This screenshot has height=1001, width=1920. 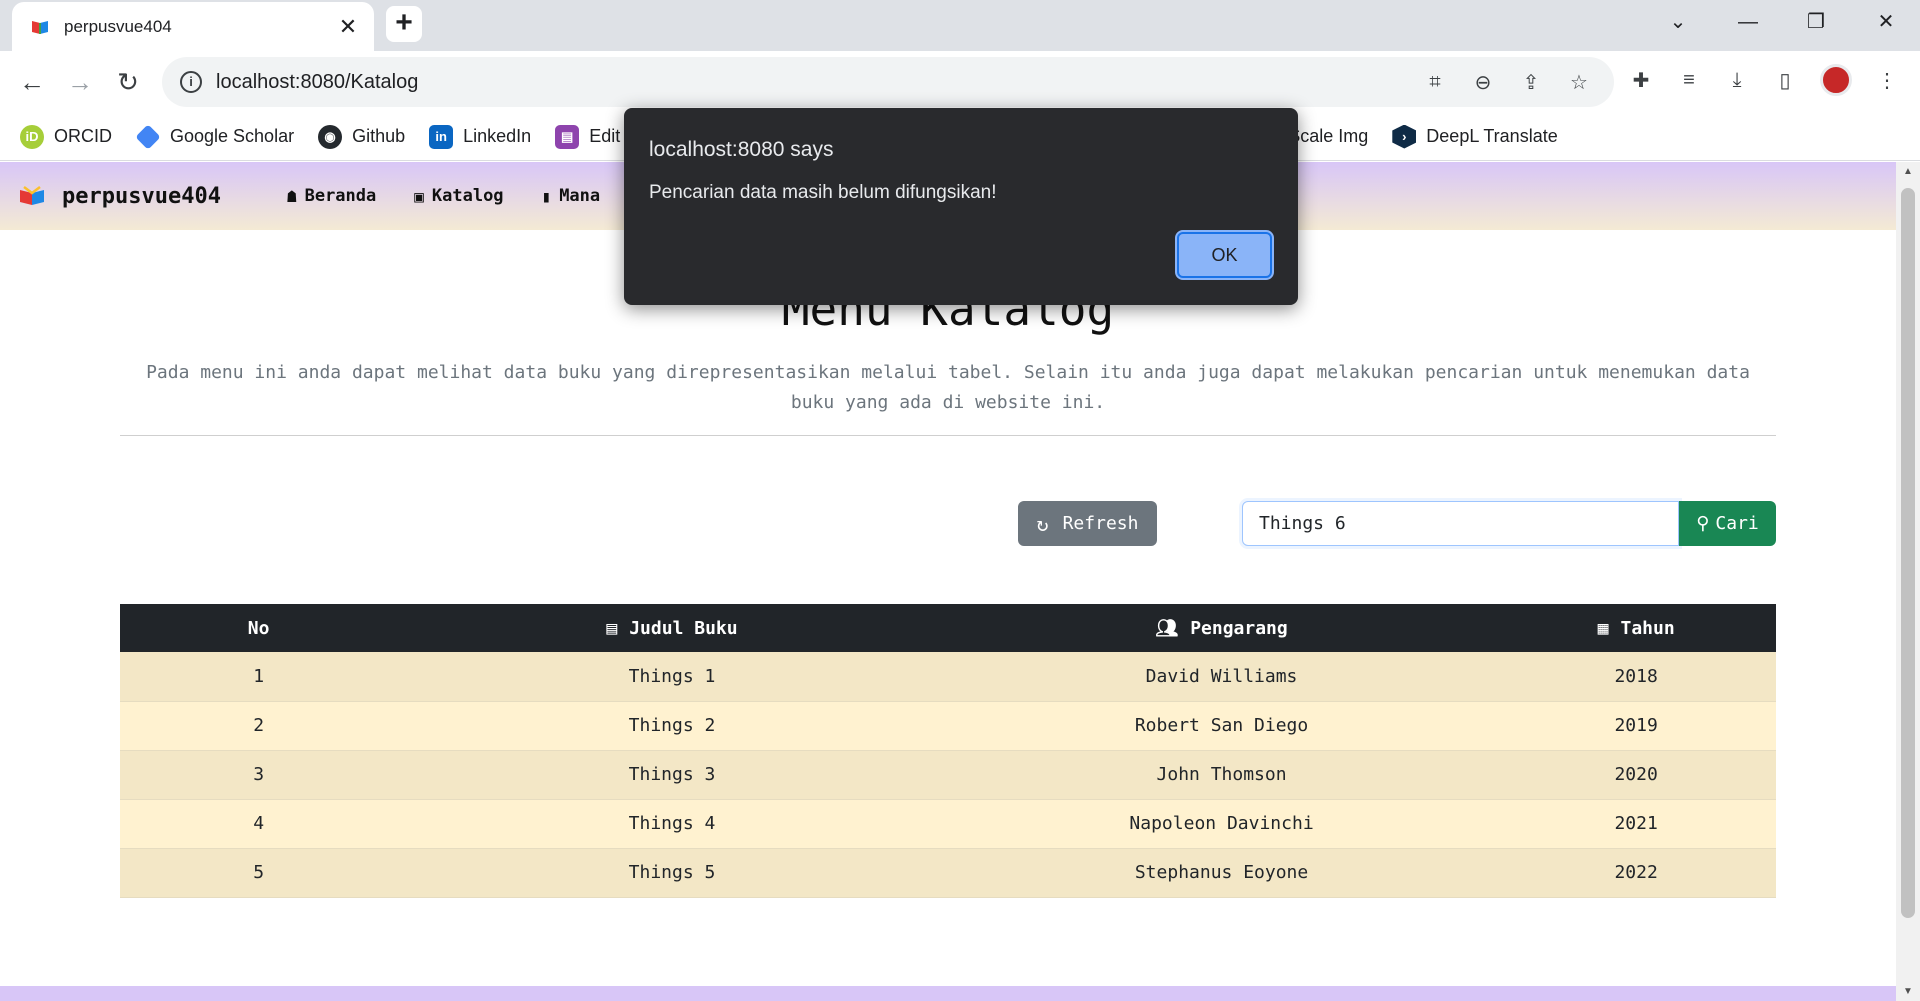 What do you see at coordinates (1737, 80) in the screenshot?
I see `download-icon: ⤓` at bounding box center [1737, 80].